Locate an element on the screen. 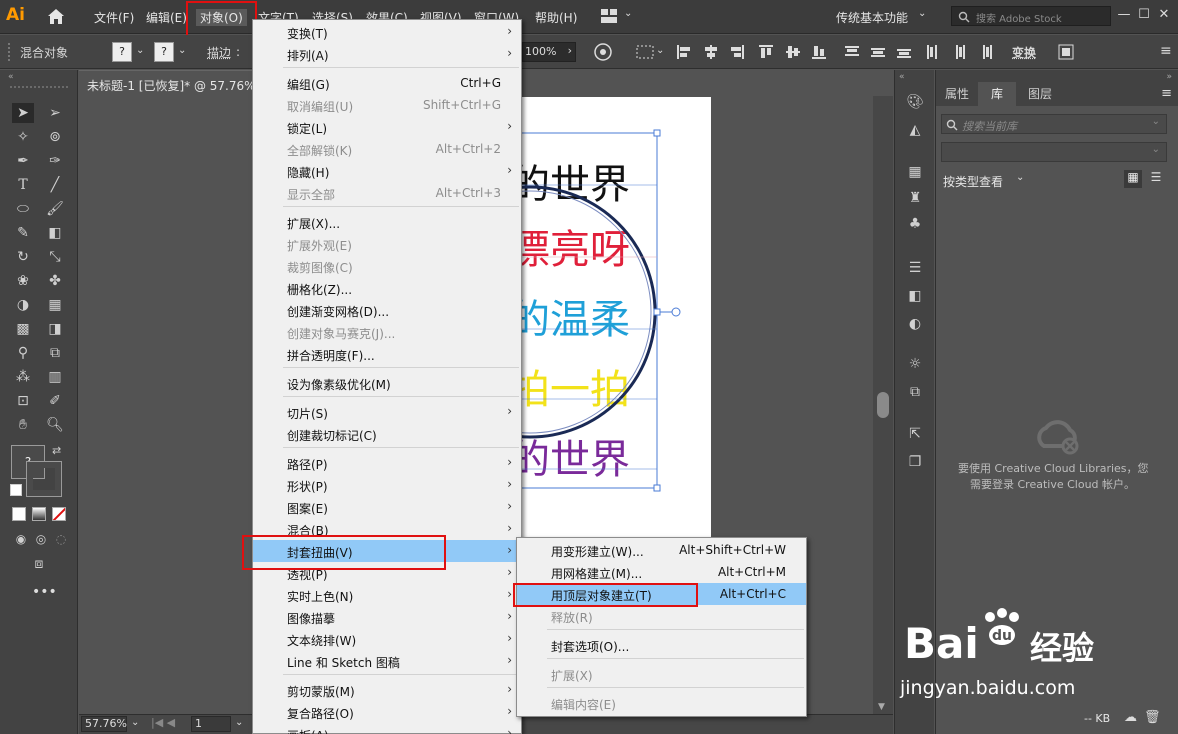 This screenshot has height=734, width=1178. envelope-menu-item: 用网格建立(M)... Alt+Ctrl+M is located at coordinates (661, 572).